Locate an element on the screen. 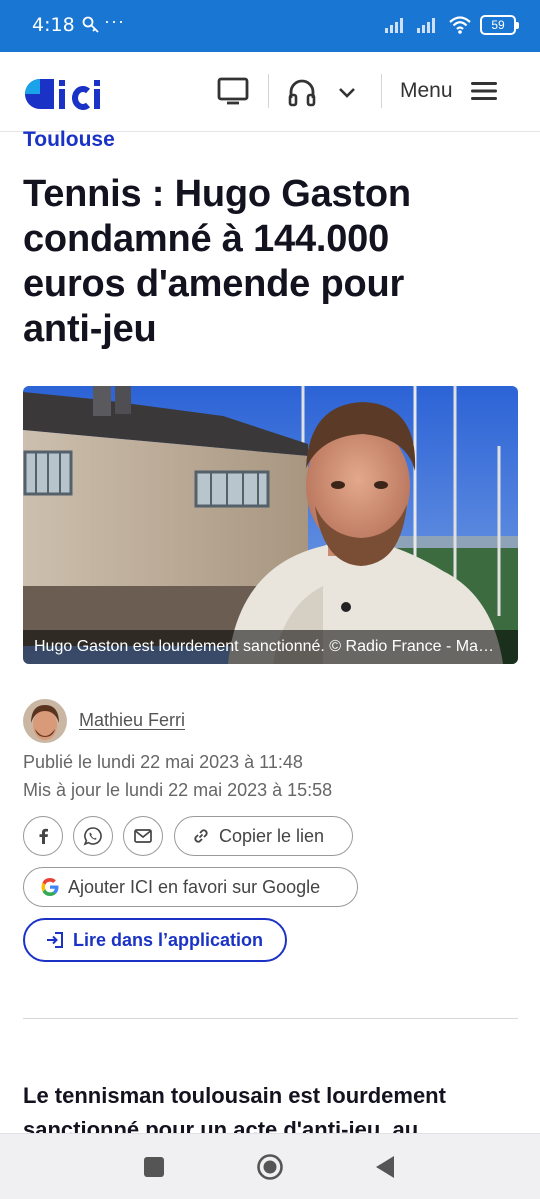 This screenshot has width=540, height=1199. share-facebook-button is located at coordinates (43, 836).